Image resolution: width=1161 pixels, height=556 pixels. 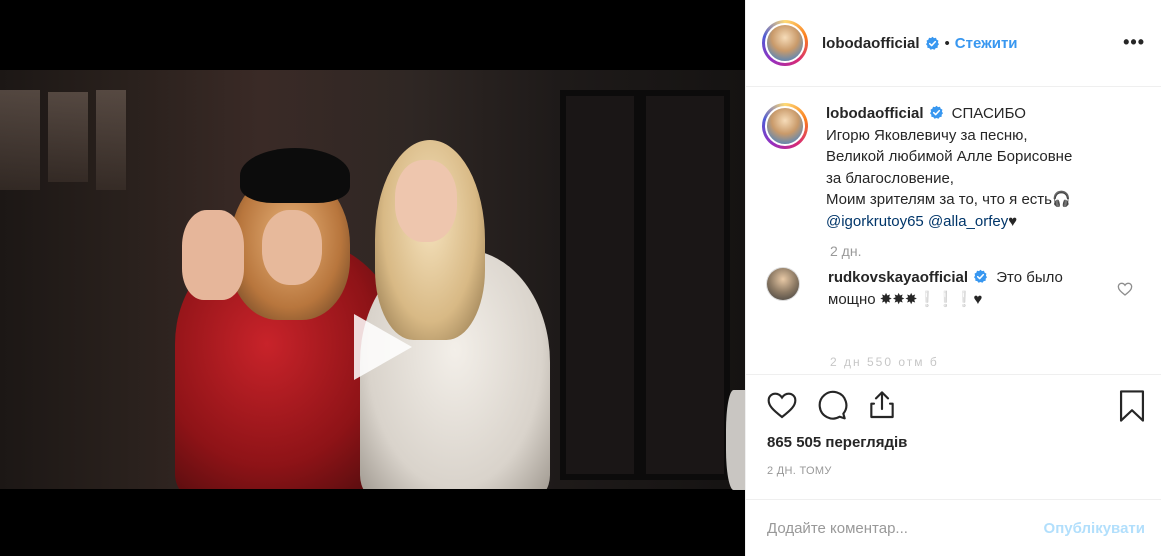 I want to click on comment-icon, so click(x=832, y=405).